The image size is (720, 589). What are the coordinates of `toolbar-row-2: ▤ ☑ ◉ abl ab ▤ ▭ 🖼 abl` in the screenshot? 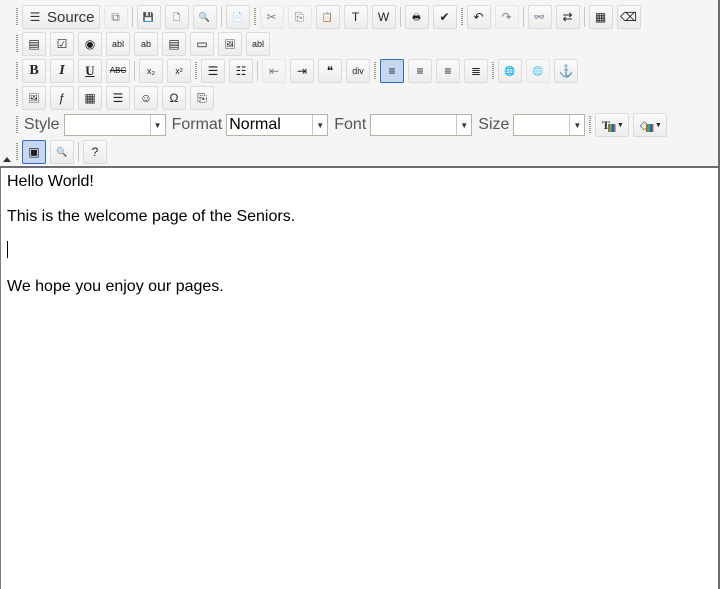 It's located at (145, 44).